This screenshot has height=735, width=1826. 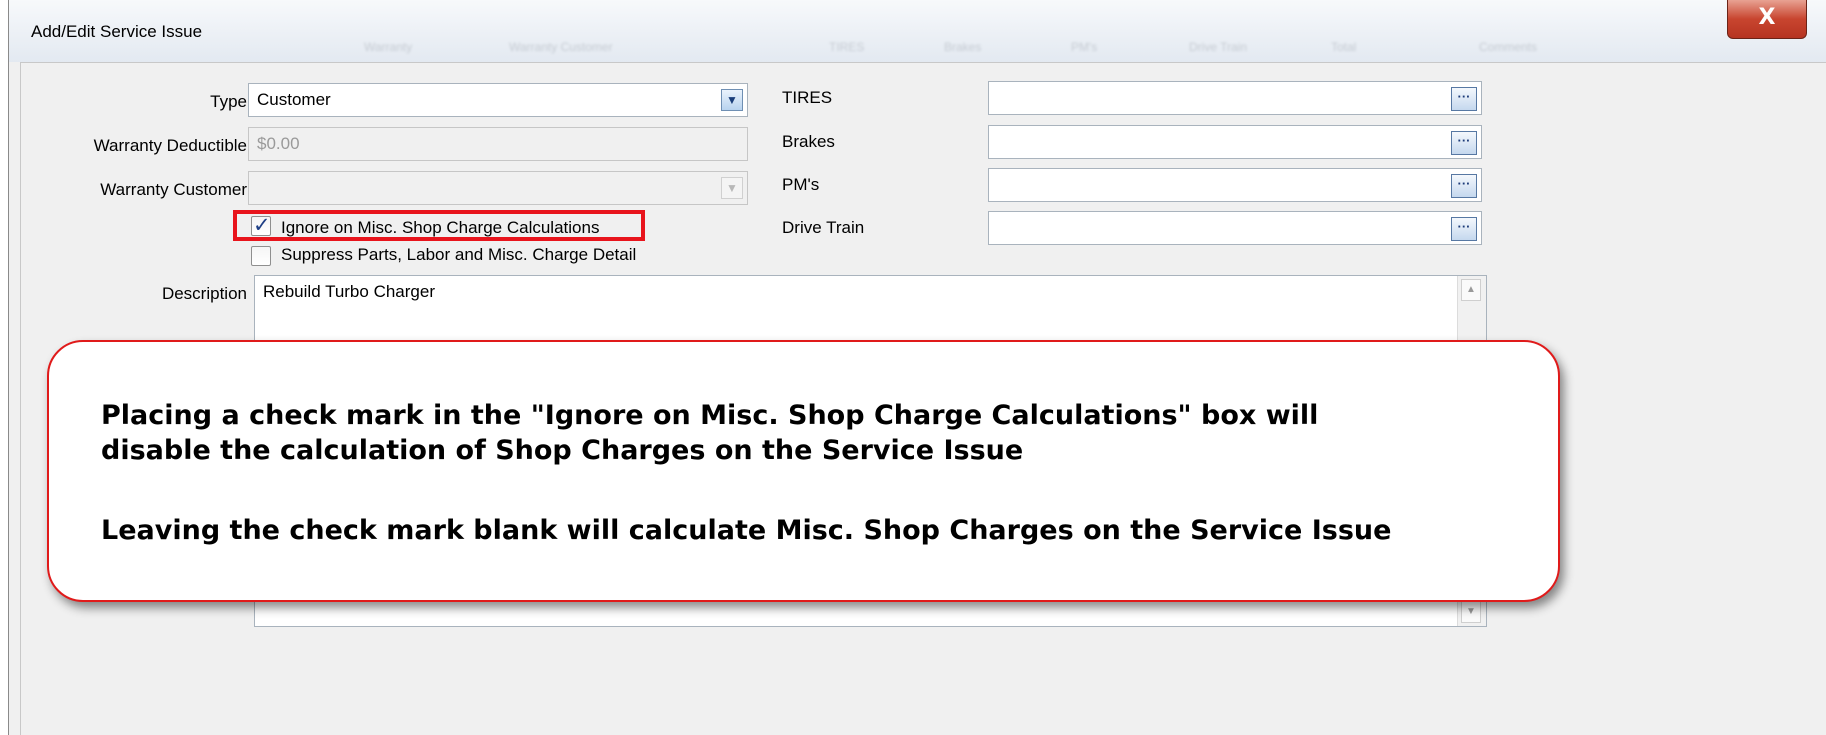 What do you see at coordinates (117, 31) in the screenshot?
I see `window-title: Add/Edit Service Issue` at bounding box center [117, 31].